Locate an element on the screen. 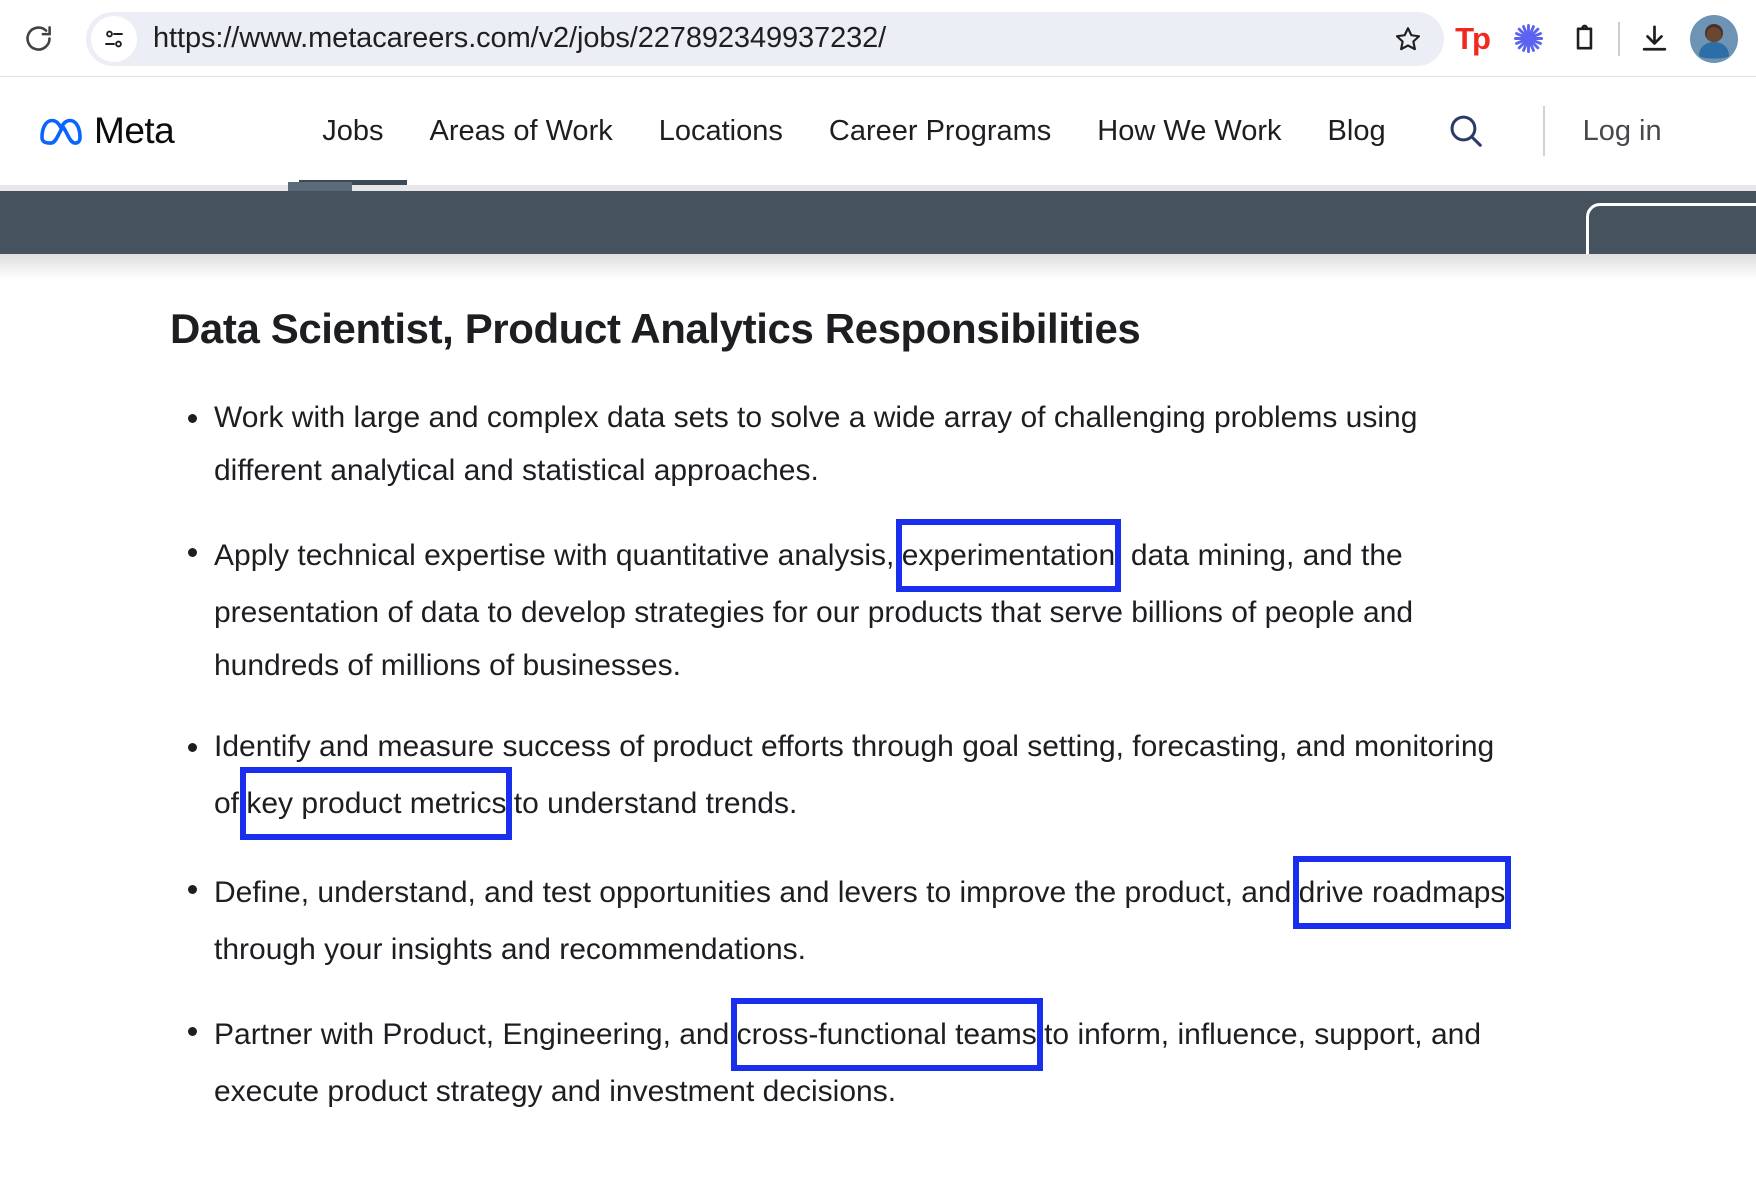 The height and width of the screenshot is (1192, 1756). nav-item-blog-label: Blog is located at coordinates (1356, 130).